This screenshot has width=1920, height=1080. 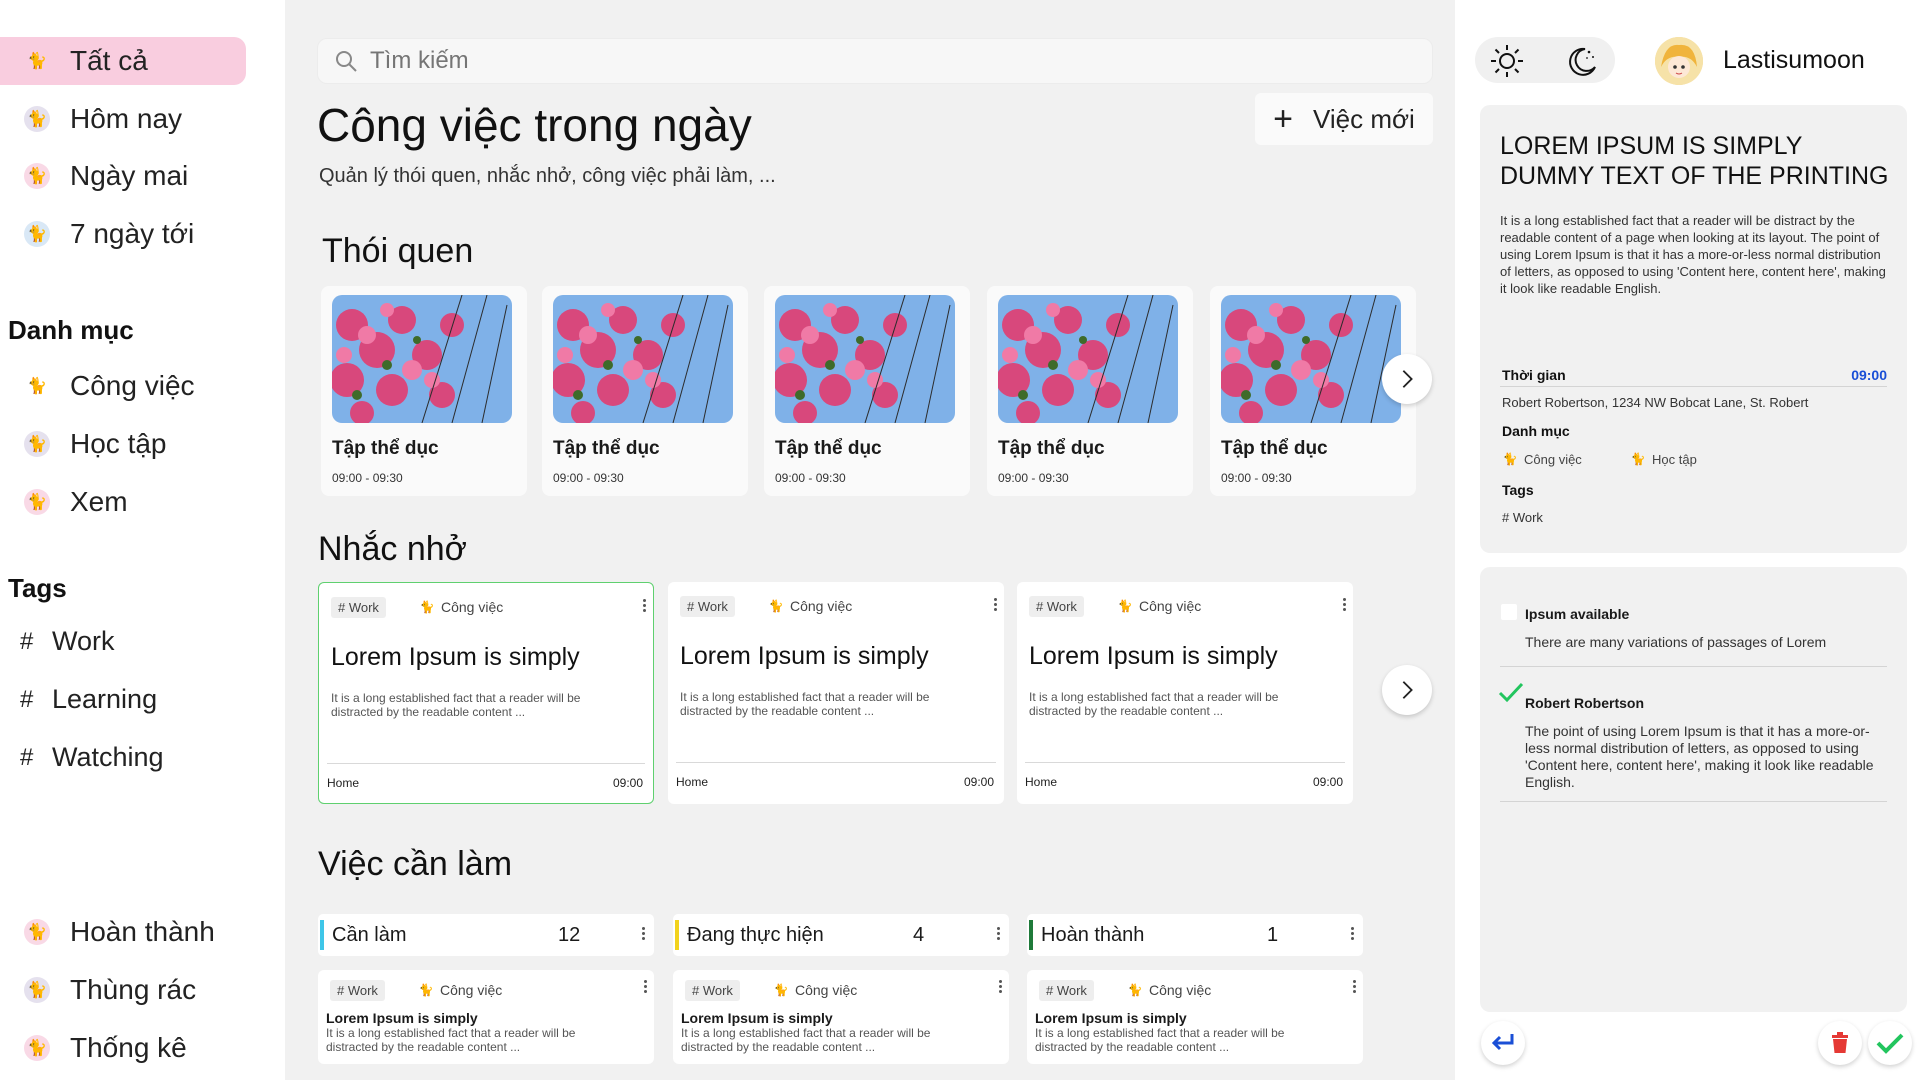 I want to click on page-title: Công việc trong ngày, so click(x=534, y=125).